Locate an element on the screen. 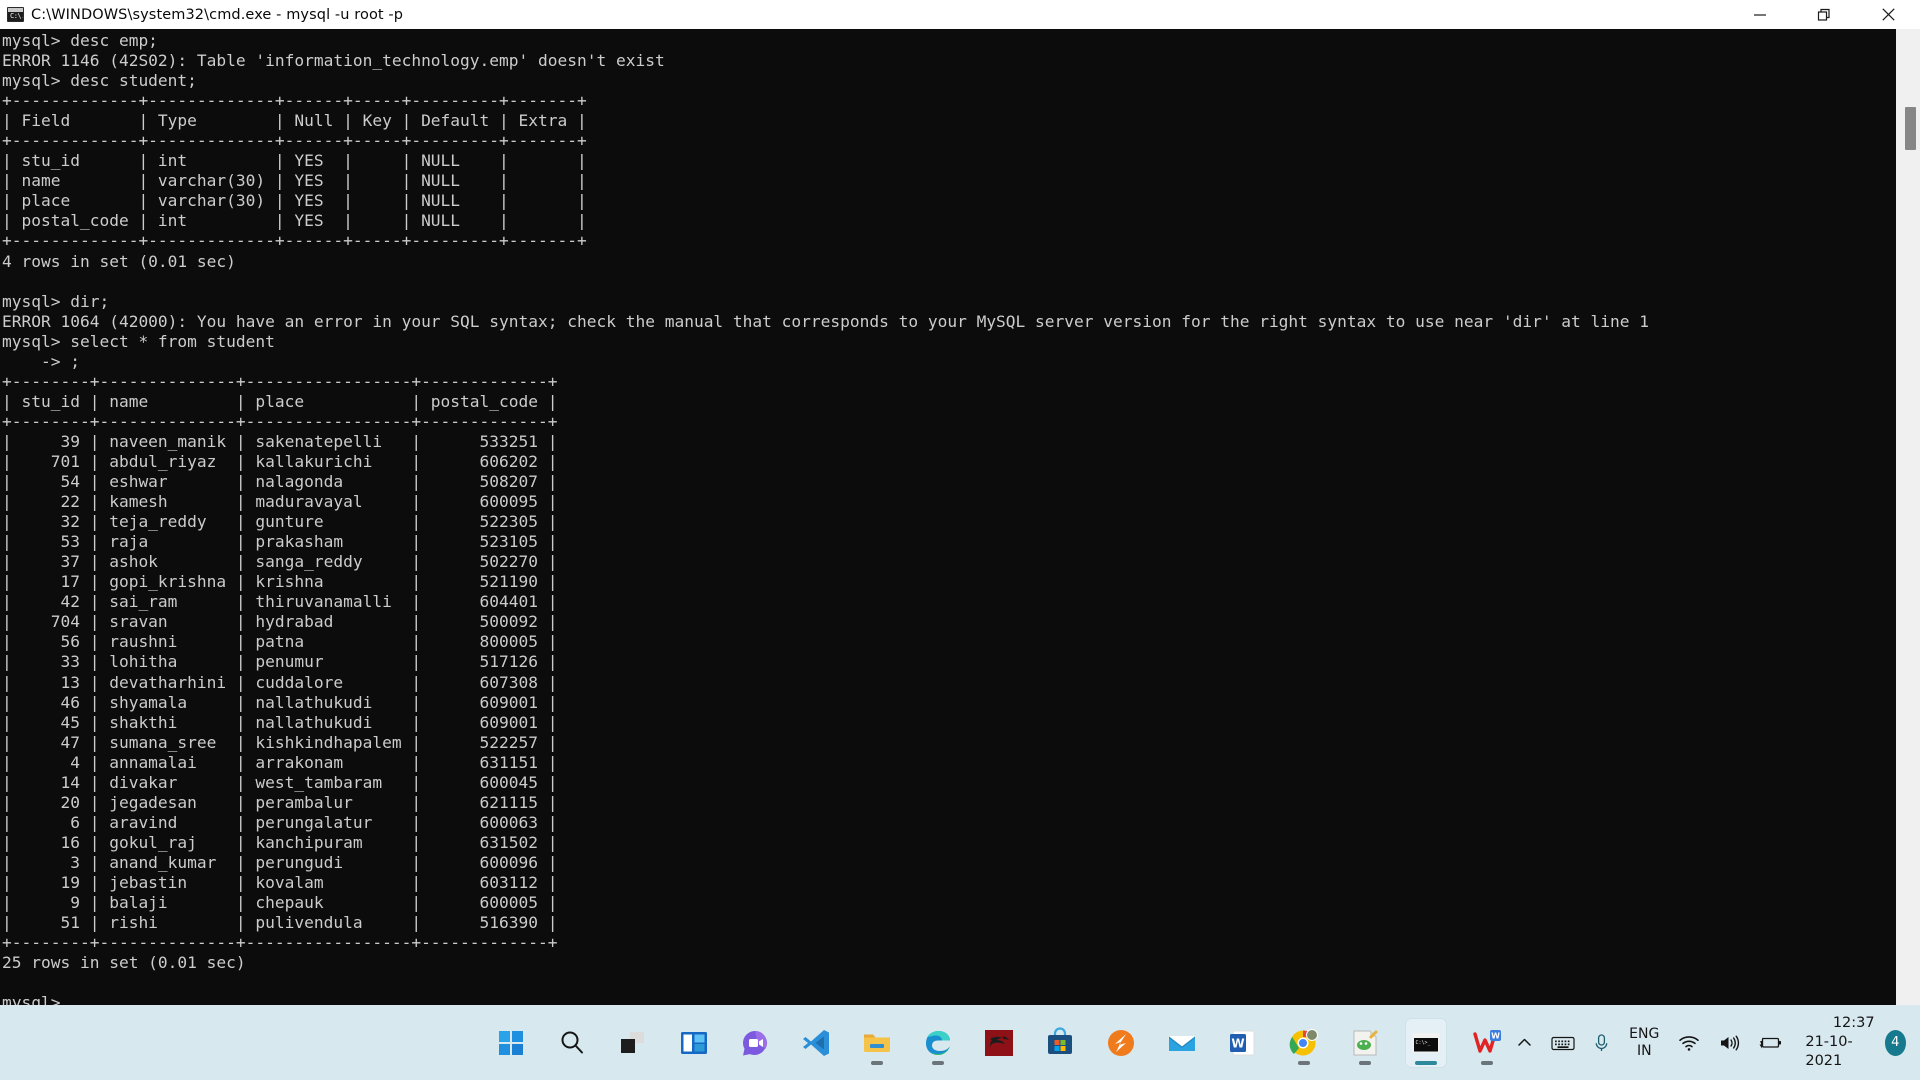 The height and width of the screenshot is (1080, 1920). window-controls is located at coordinates (1824, 14).